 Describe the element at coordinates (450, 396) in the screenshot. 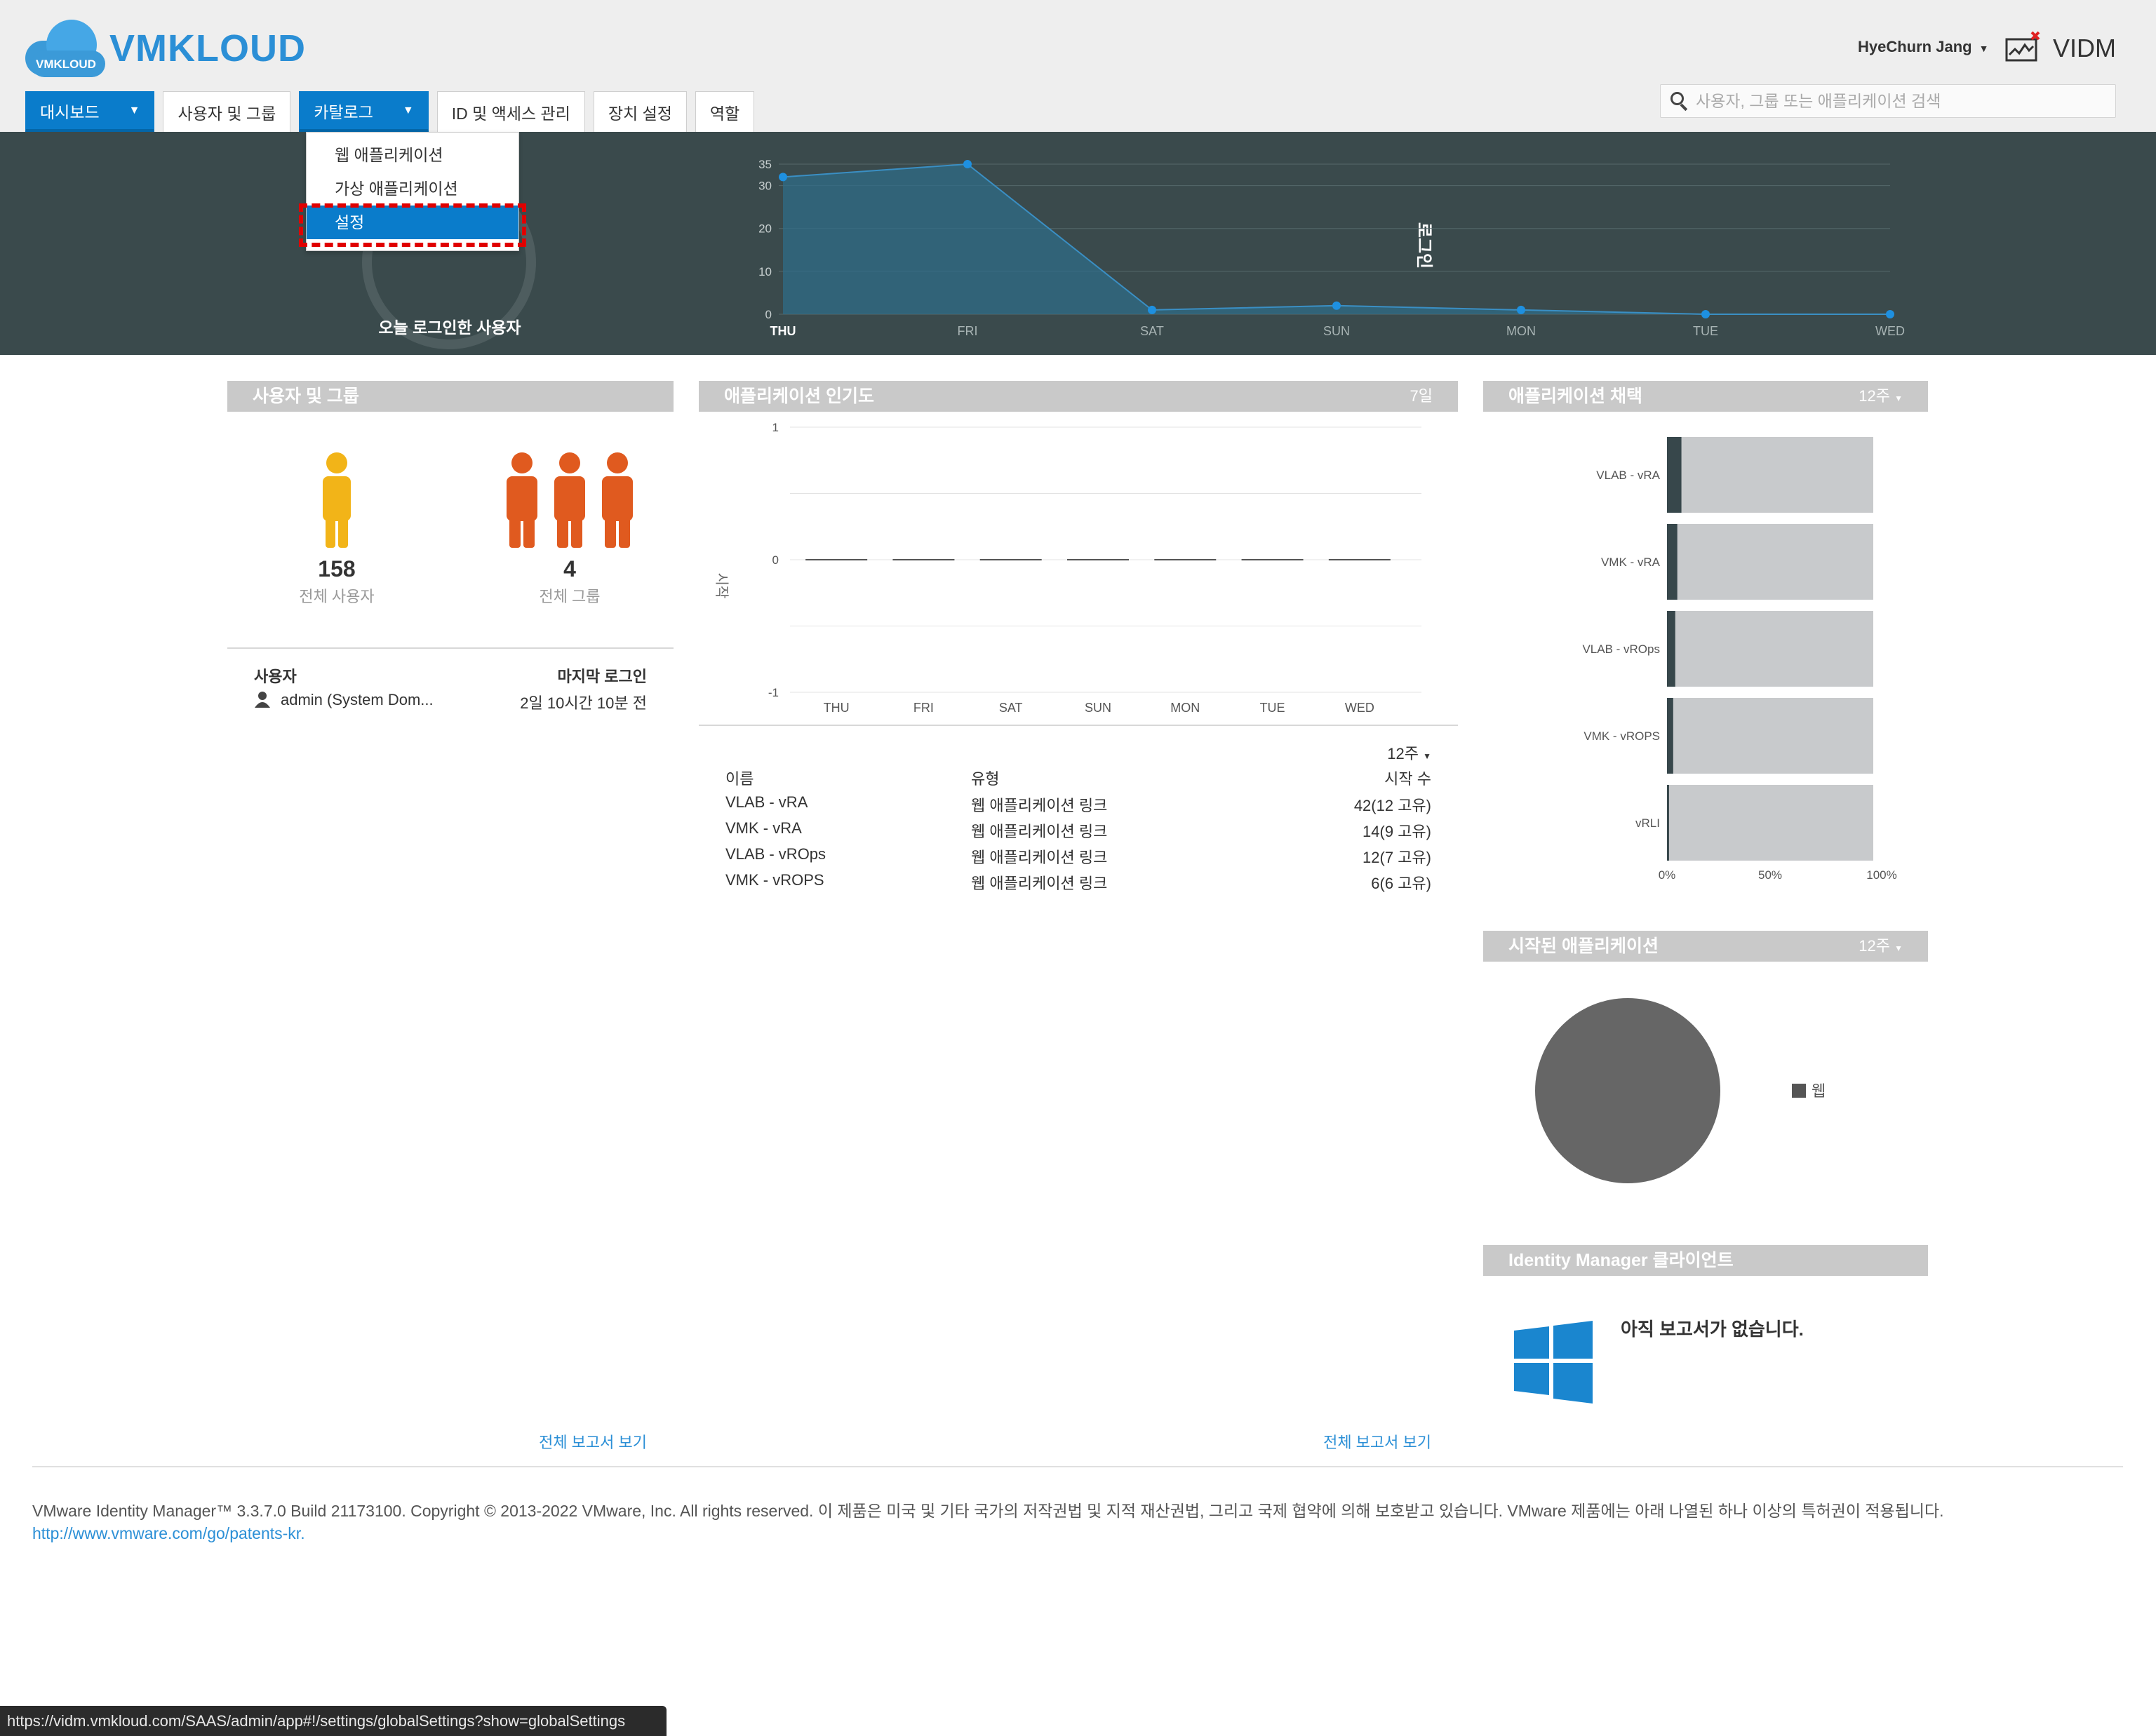

I see `panel-title: 사용자 및 그룹` at that location.